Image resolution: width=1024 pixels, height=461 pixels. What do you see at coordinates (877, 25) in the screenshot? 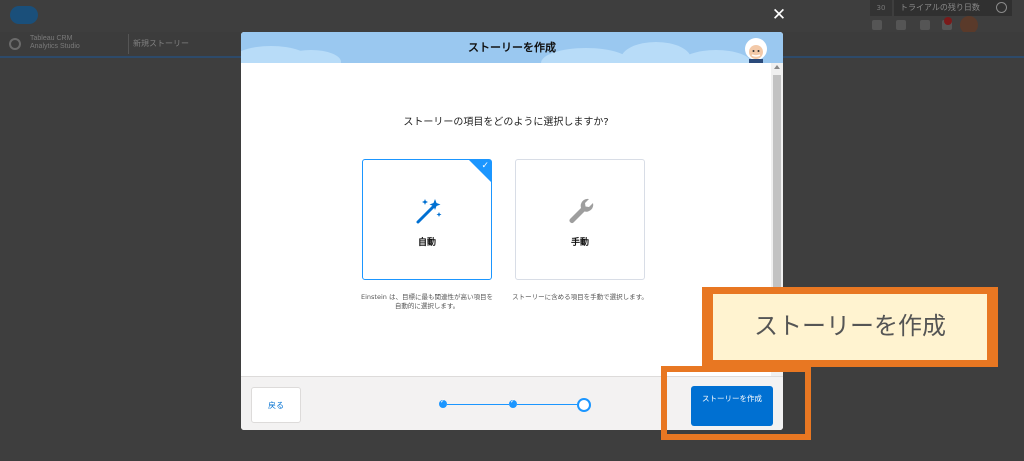
I see `app-launcher-icon` at bounding box center [877, 25].